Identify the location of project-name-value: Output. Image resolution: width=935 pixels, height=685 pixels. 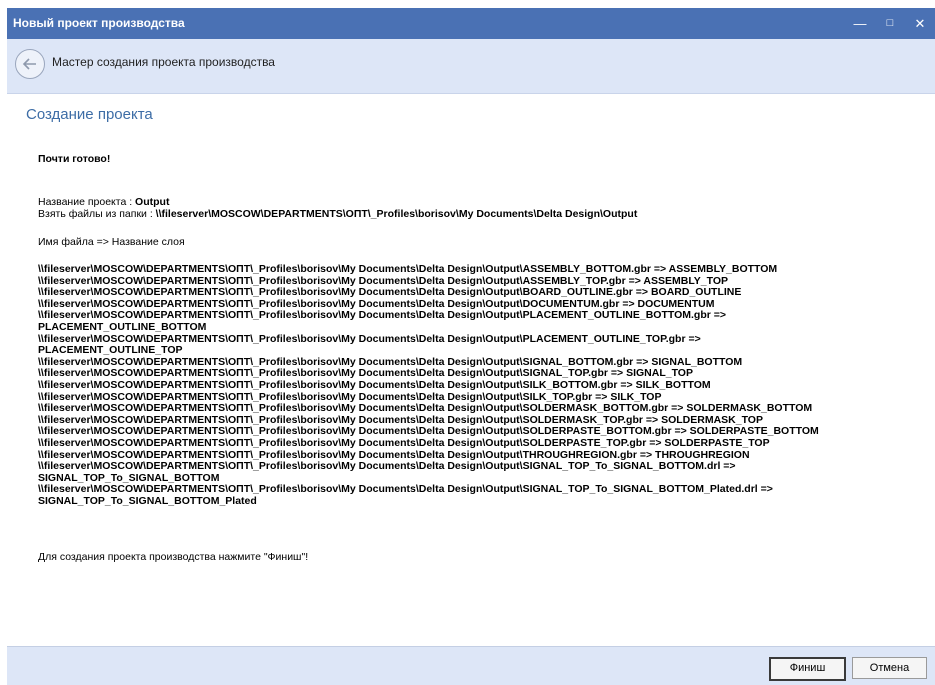
(152, 202).